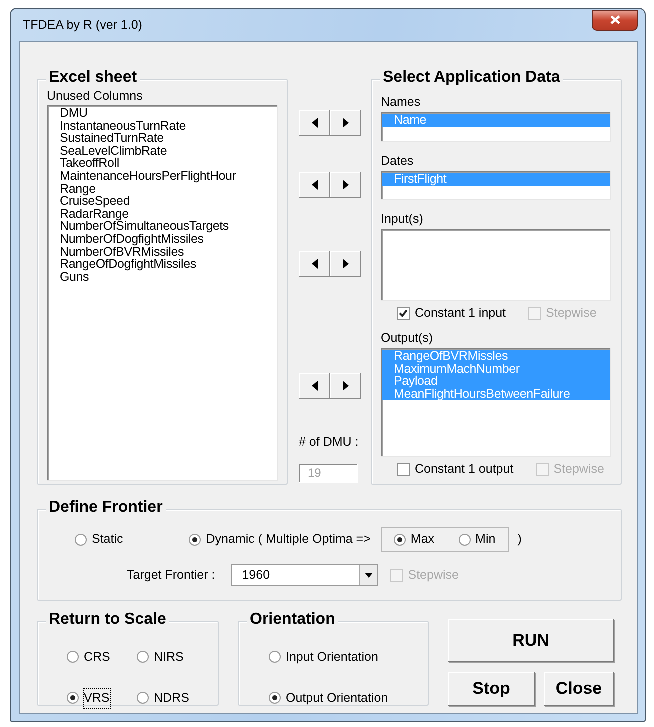 The image size is (654, 727). What do you see at coordinates (82, 25) in the screenshot?
I see `window-title: TFDEA by R (ver 1.0)` at bounding box center [82, 25].